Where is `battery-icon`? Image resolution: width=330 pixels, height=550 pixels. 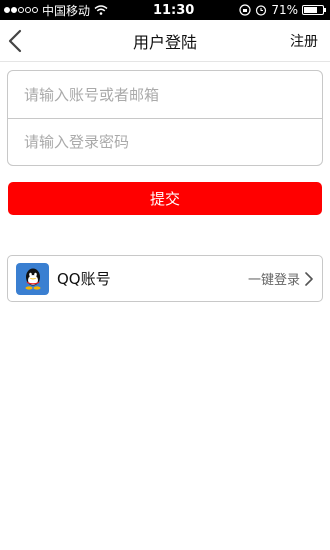 battery-icon is located at coordinates (313, 10).